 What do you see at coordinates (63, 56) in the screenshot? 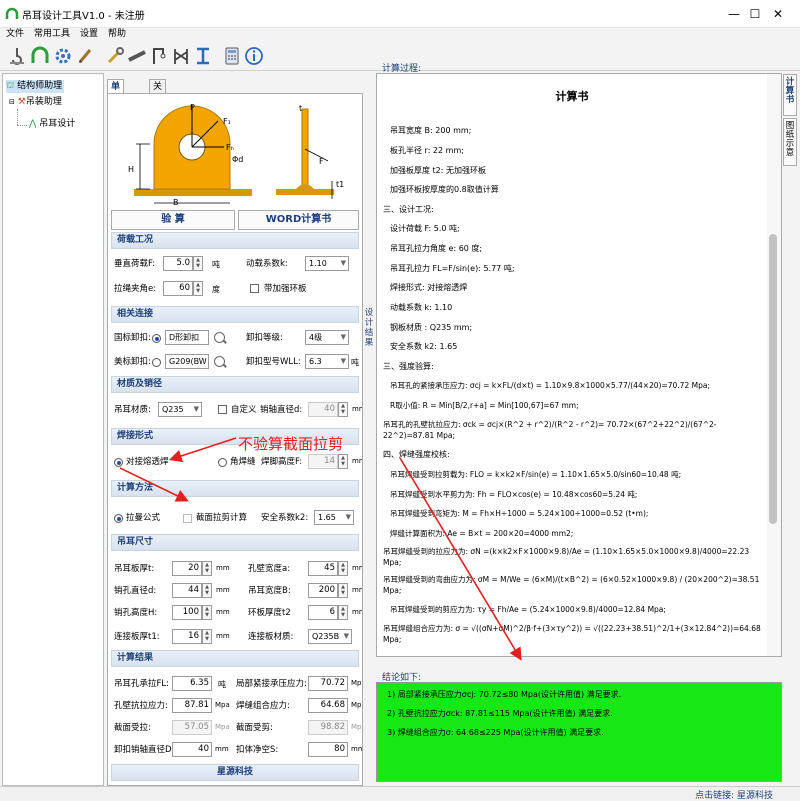
I see `gear-icon` at bounding box center [63, 56].